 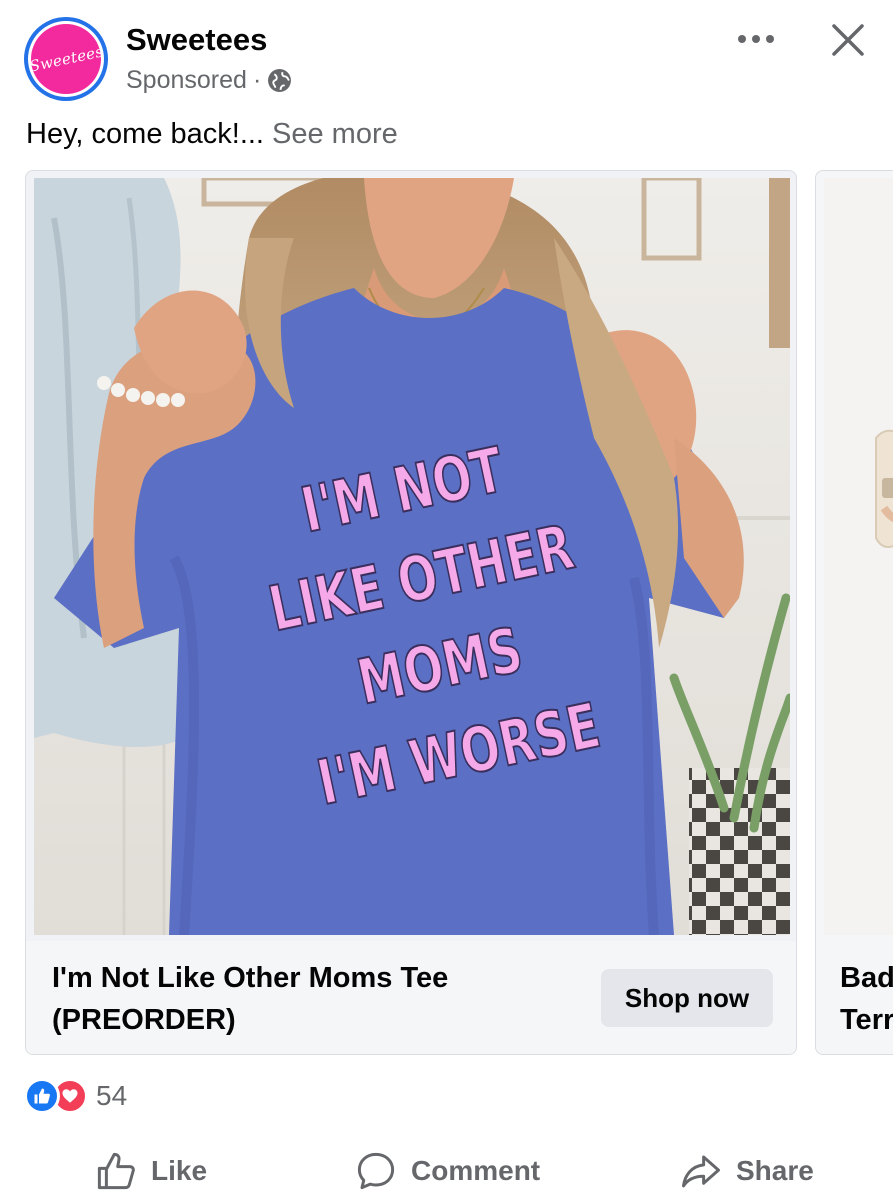 I want to click on share-label: Share, so click(x=775, y=1170).